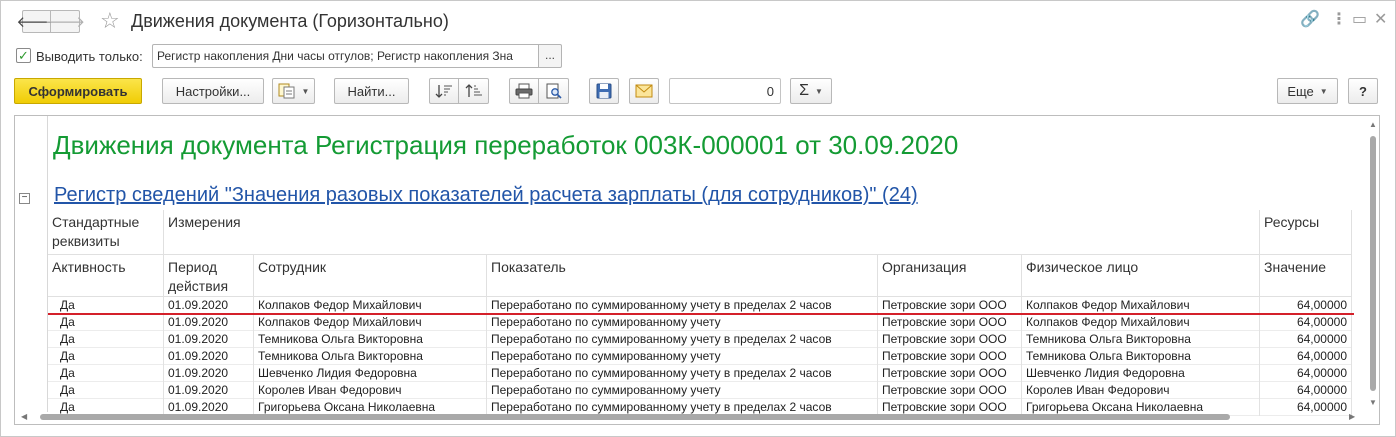 This screenshot has width=1396, height=437. I want to click on column-header: Показатель, so click(682, 276).